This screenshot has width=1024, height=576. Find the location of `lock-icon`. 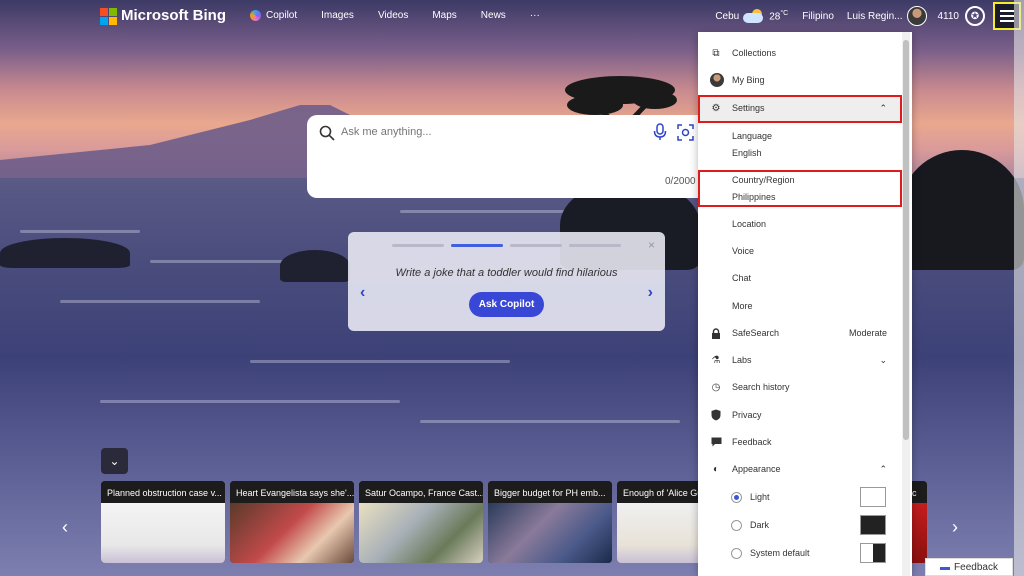

lock-icon is located at coordinates (716, 333).